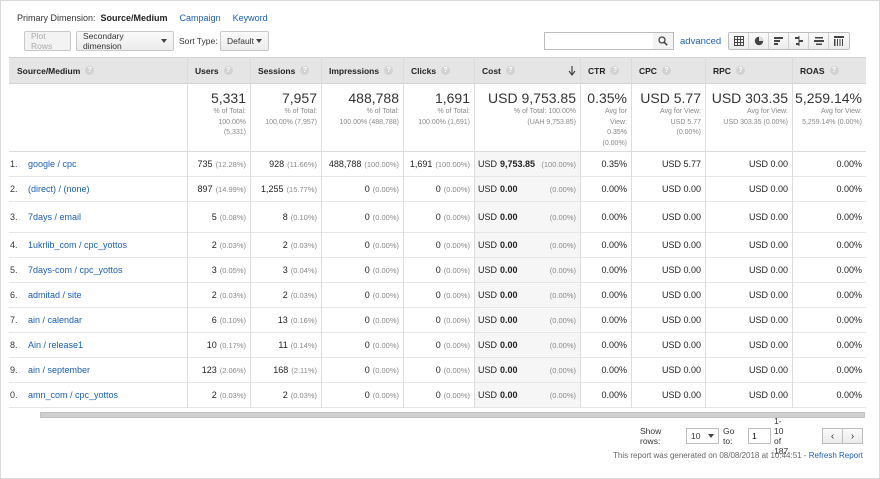  Describe the element at coordinates (832, 436) in the screenshot. I see `prev-page-button: ‹` at that location.